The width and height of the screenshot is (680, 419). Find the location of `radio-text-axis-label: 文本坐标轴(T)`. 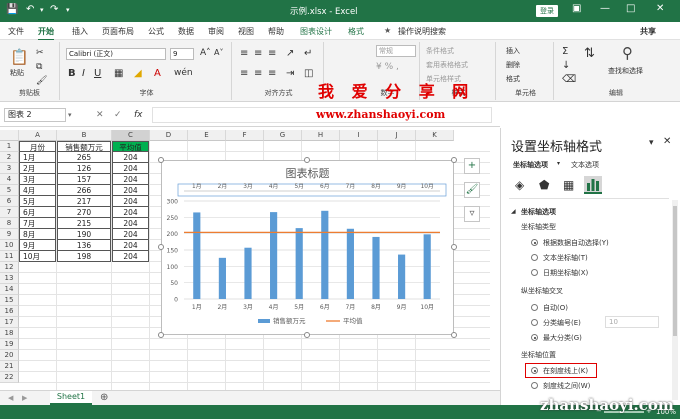

radio-text-axis-label: 文本坐标轴(T) is located at coordinates (565, 258).